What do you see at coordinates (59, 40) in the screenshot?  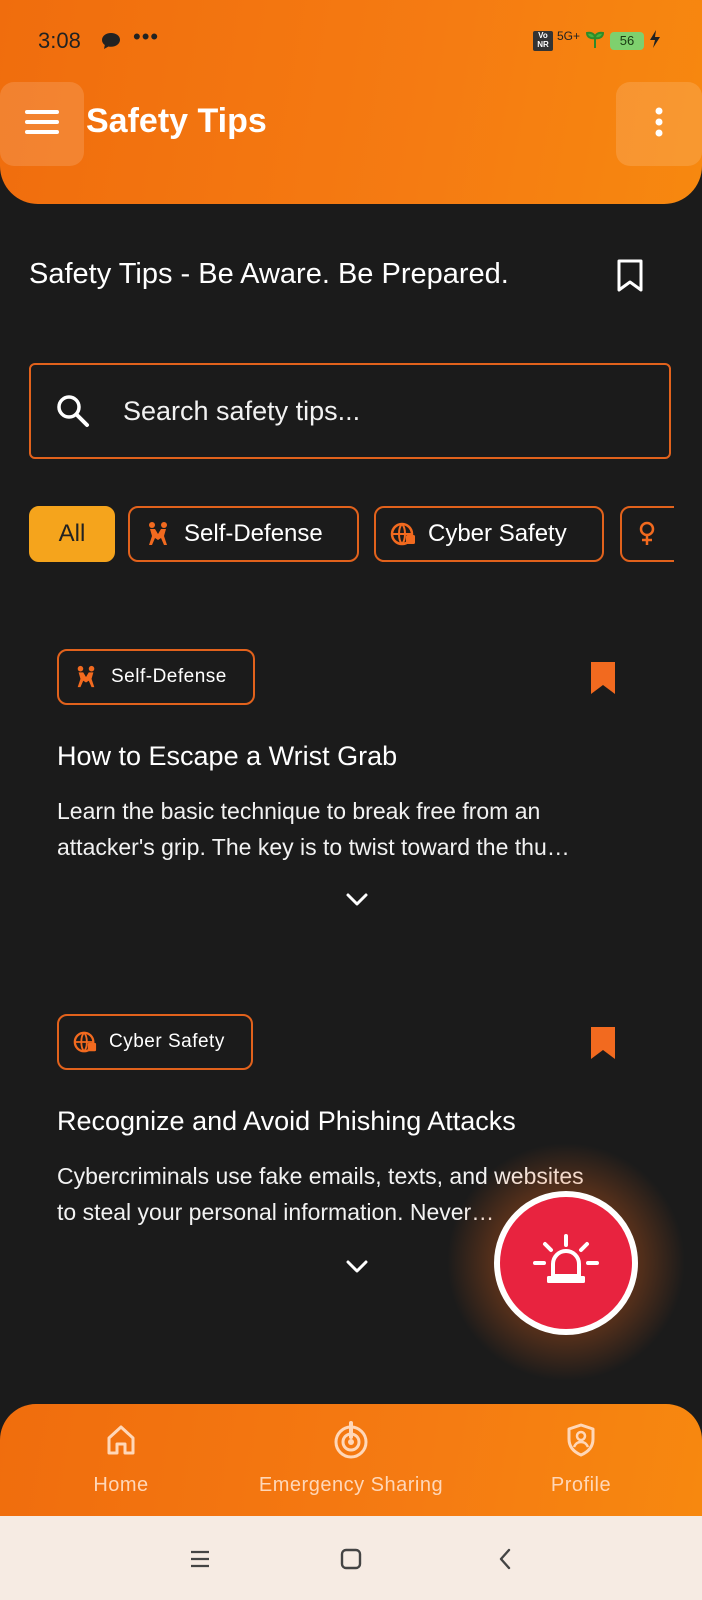 I see `status-time: 3:08` at bounding box center [59, 40].